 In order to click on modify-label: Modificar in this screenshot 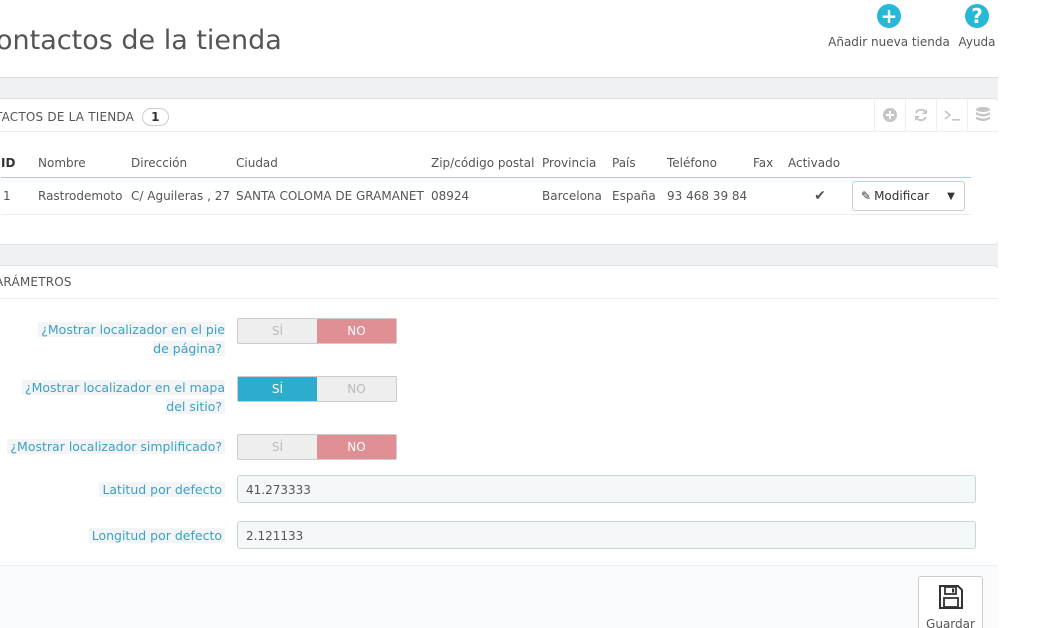, I will do `click(902, 196)`.